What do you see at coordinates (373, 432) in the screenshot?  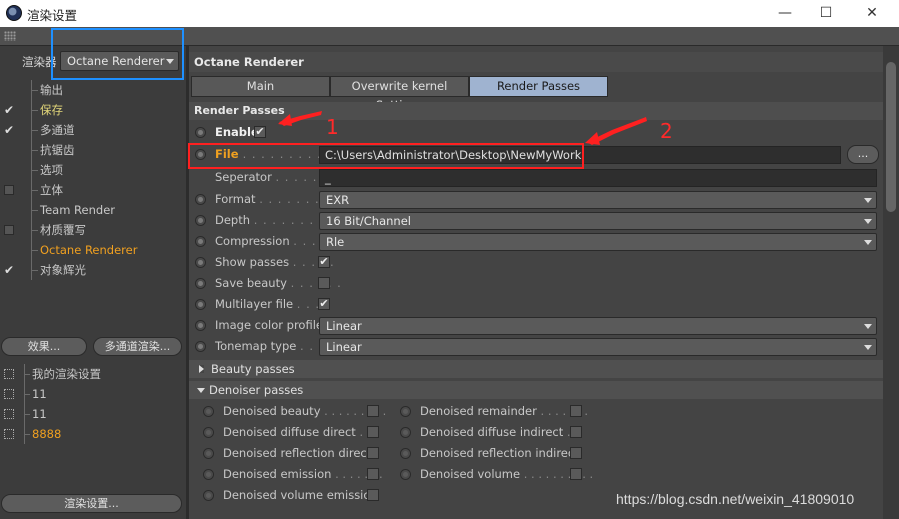 I see `denoised-diffuse-direct-checkbox` at bounding box center [373, 432].